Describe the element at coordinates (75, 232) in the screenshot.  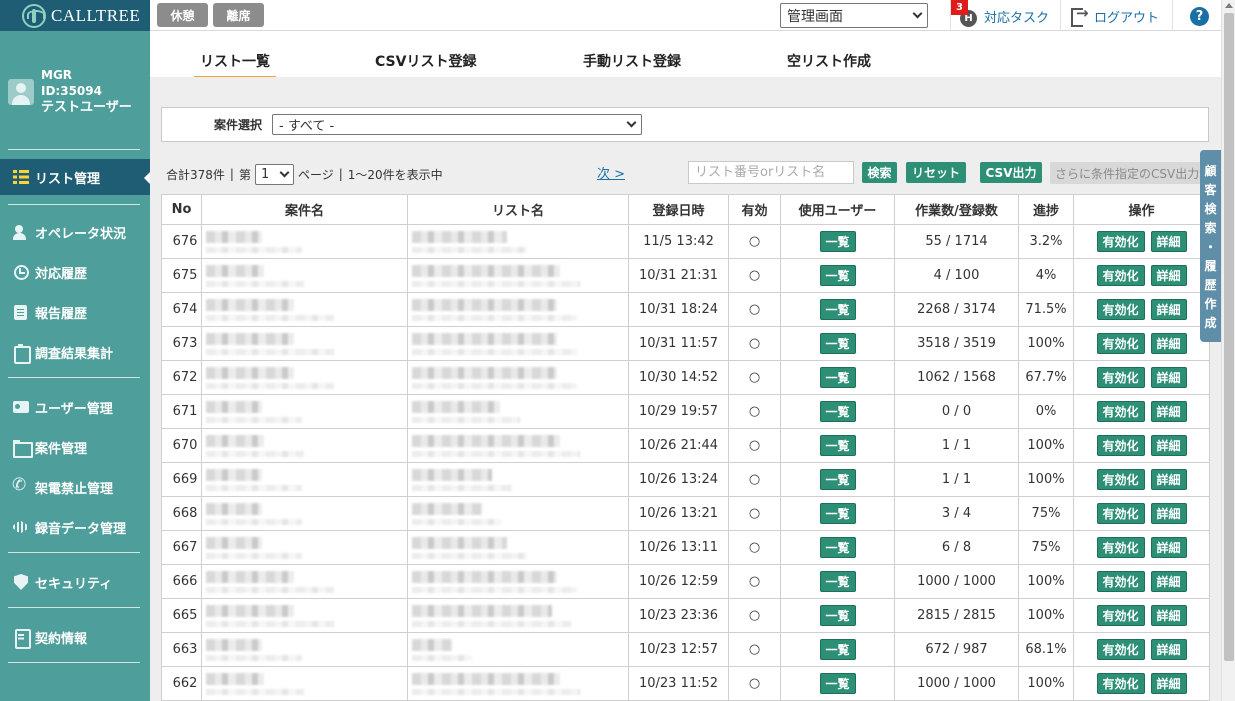
I see `sidebar-item-operator-status: オペレータ状況` at that location.